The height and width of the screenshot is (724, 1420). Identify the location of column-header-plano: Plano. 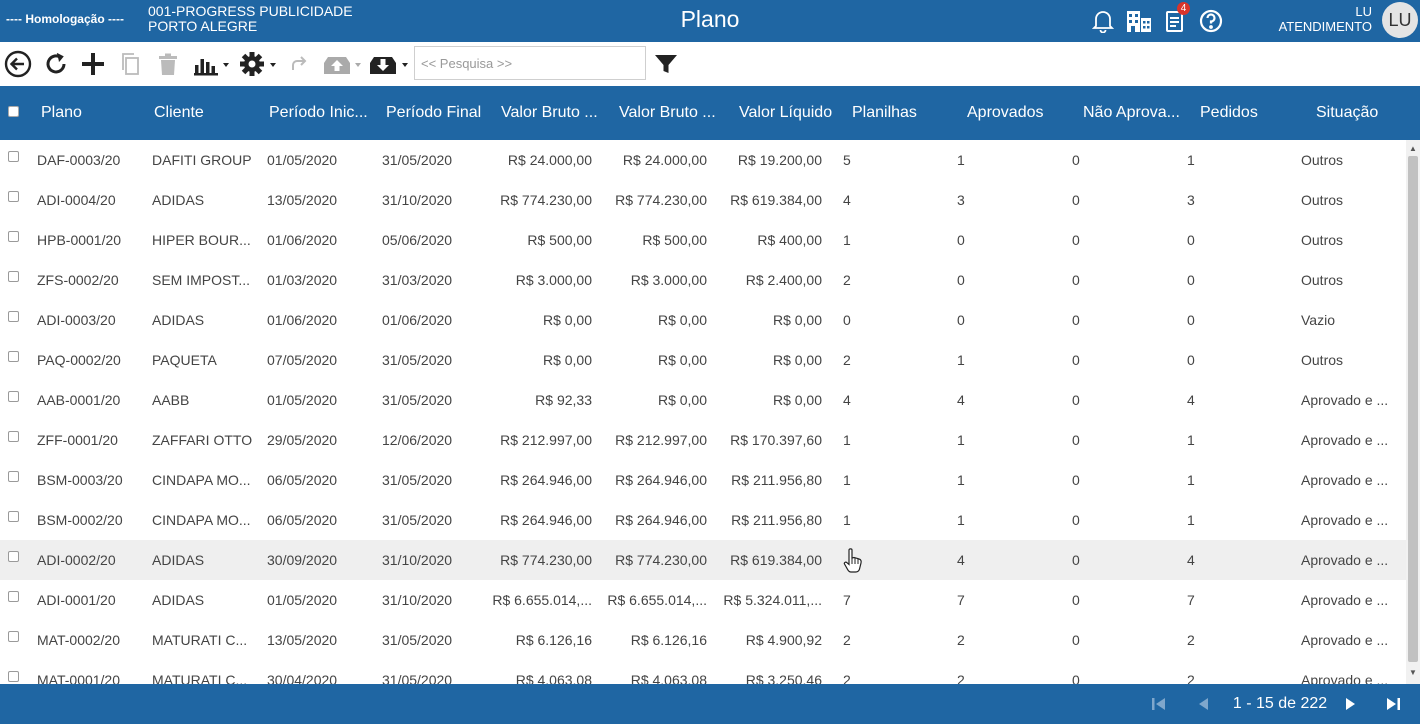
(61, 113).